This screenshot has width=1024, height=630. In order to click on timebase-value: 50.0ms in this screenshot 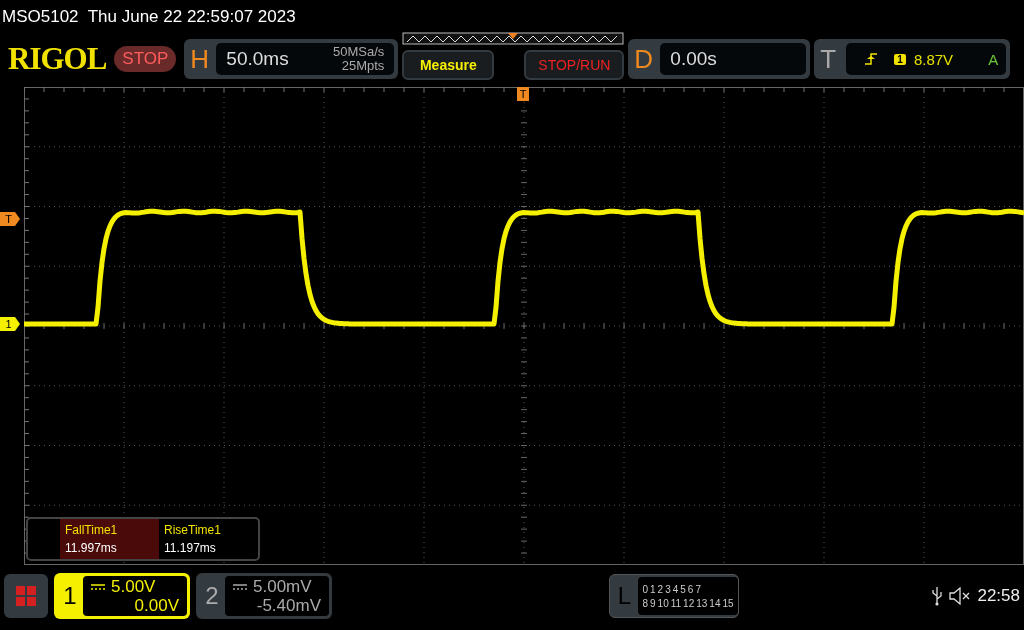, I will do `click(257, 59)`.